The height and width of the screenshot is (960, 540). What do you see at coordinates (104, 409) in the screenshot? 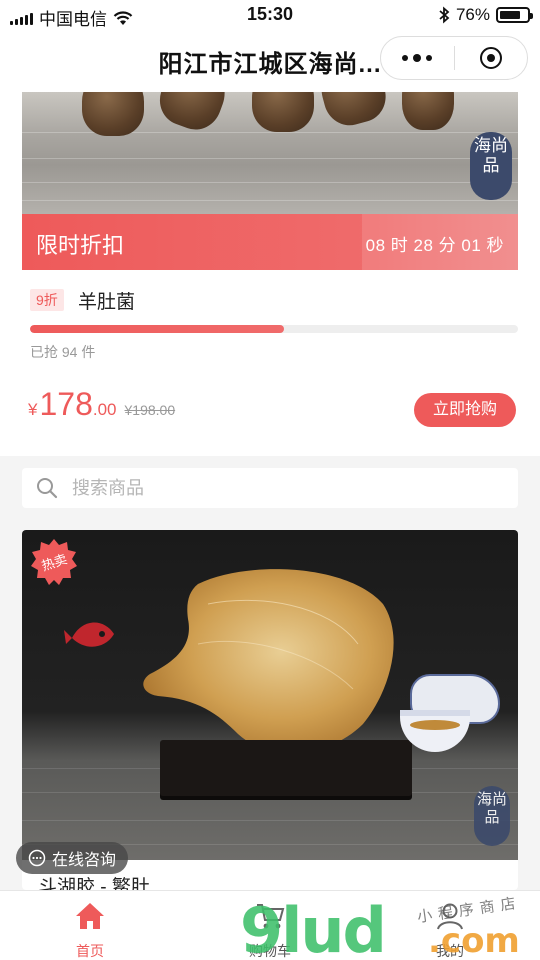
I see `price-decimal: .00` at bounding box center [104, 409].